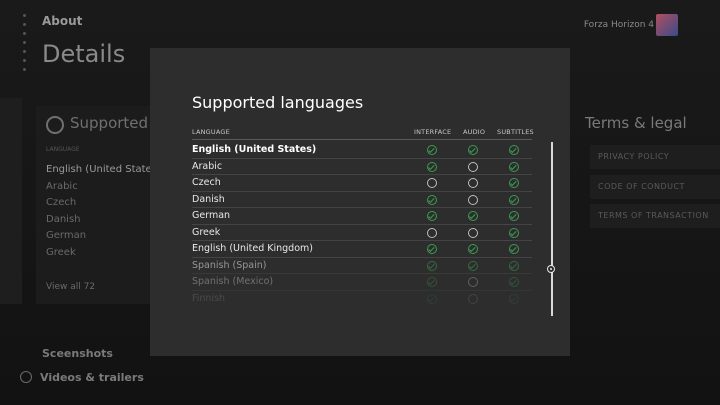 The height and width of the screenshot is (405, 720). I want to click on column-header-subtitles: SUBTITLES, so click(515, 132).